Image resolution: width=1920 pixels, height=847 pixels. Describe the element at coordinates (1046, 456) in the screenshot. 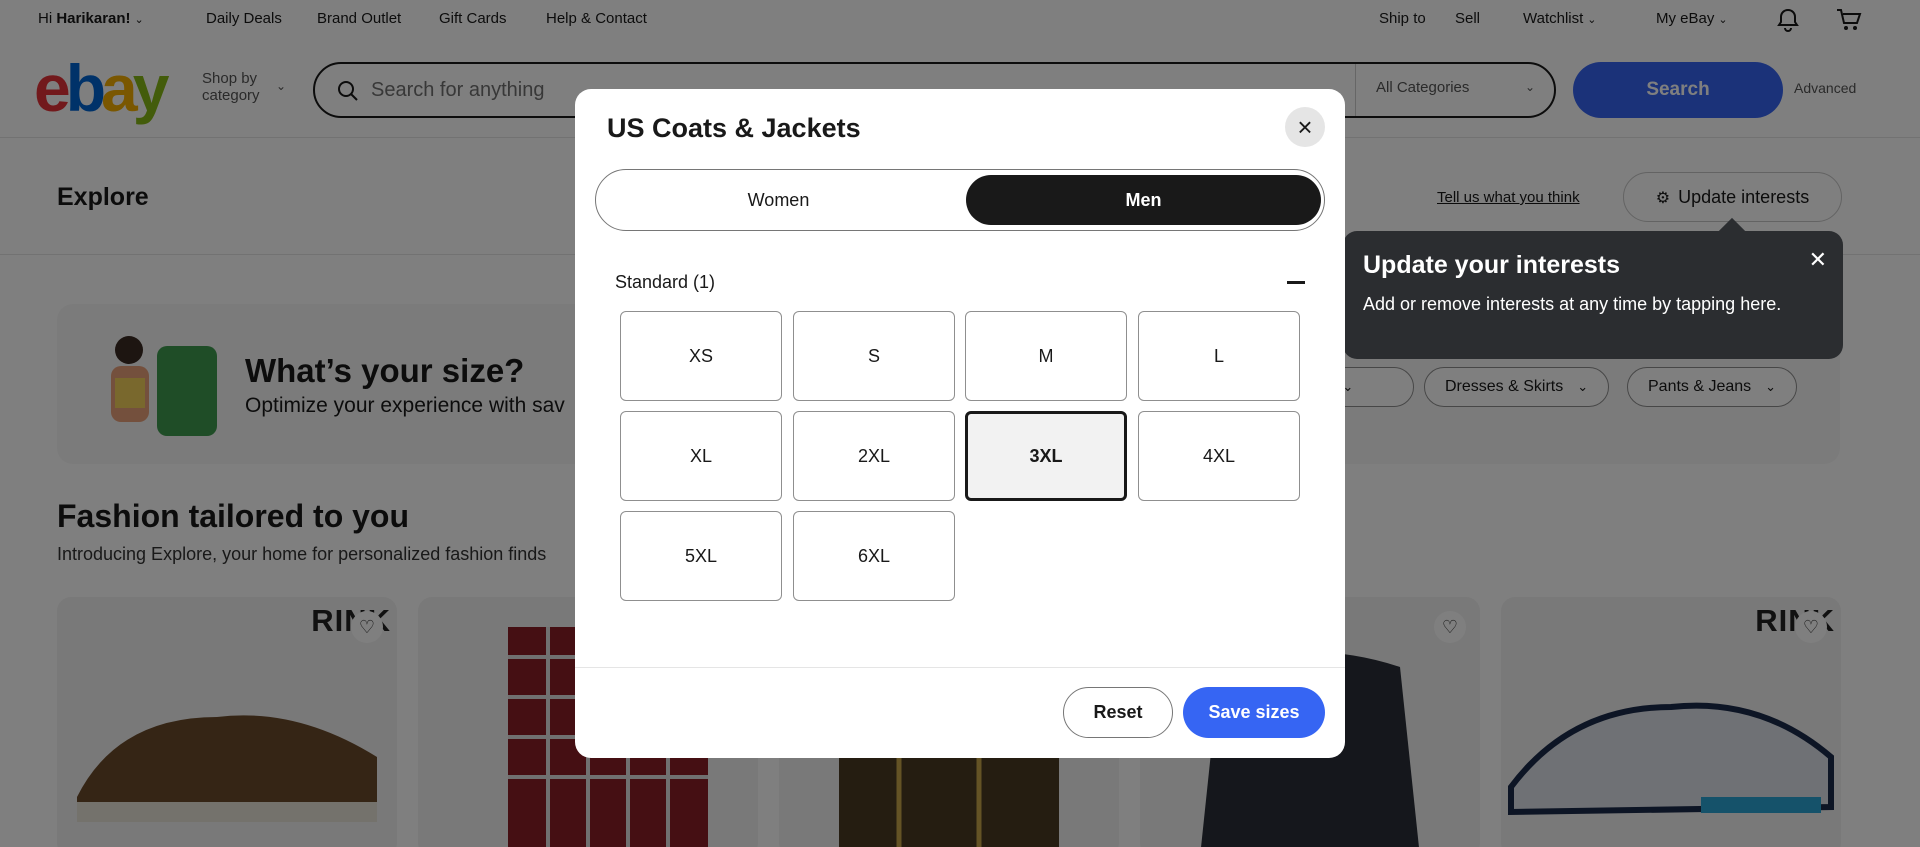

I see `size-option-3xl-selected: 3XL` at that location.